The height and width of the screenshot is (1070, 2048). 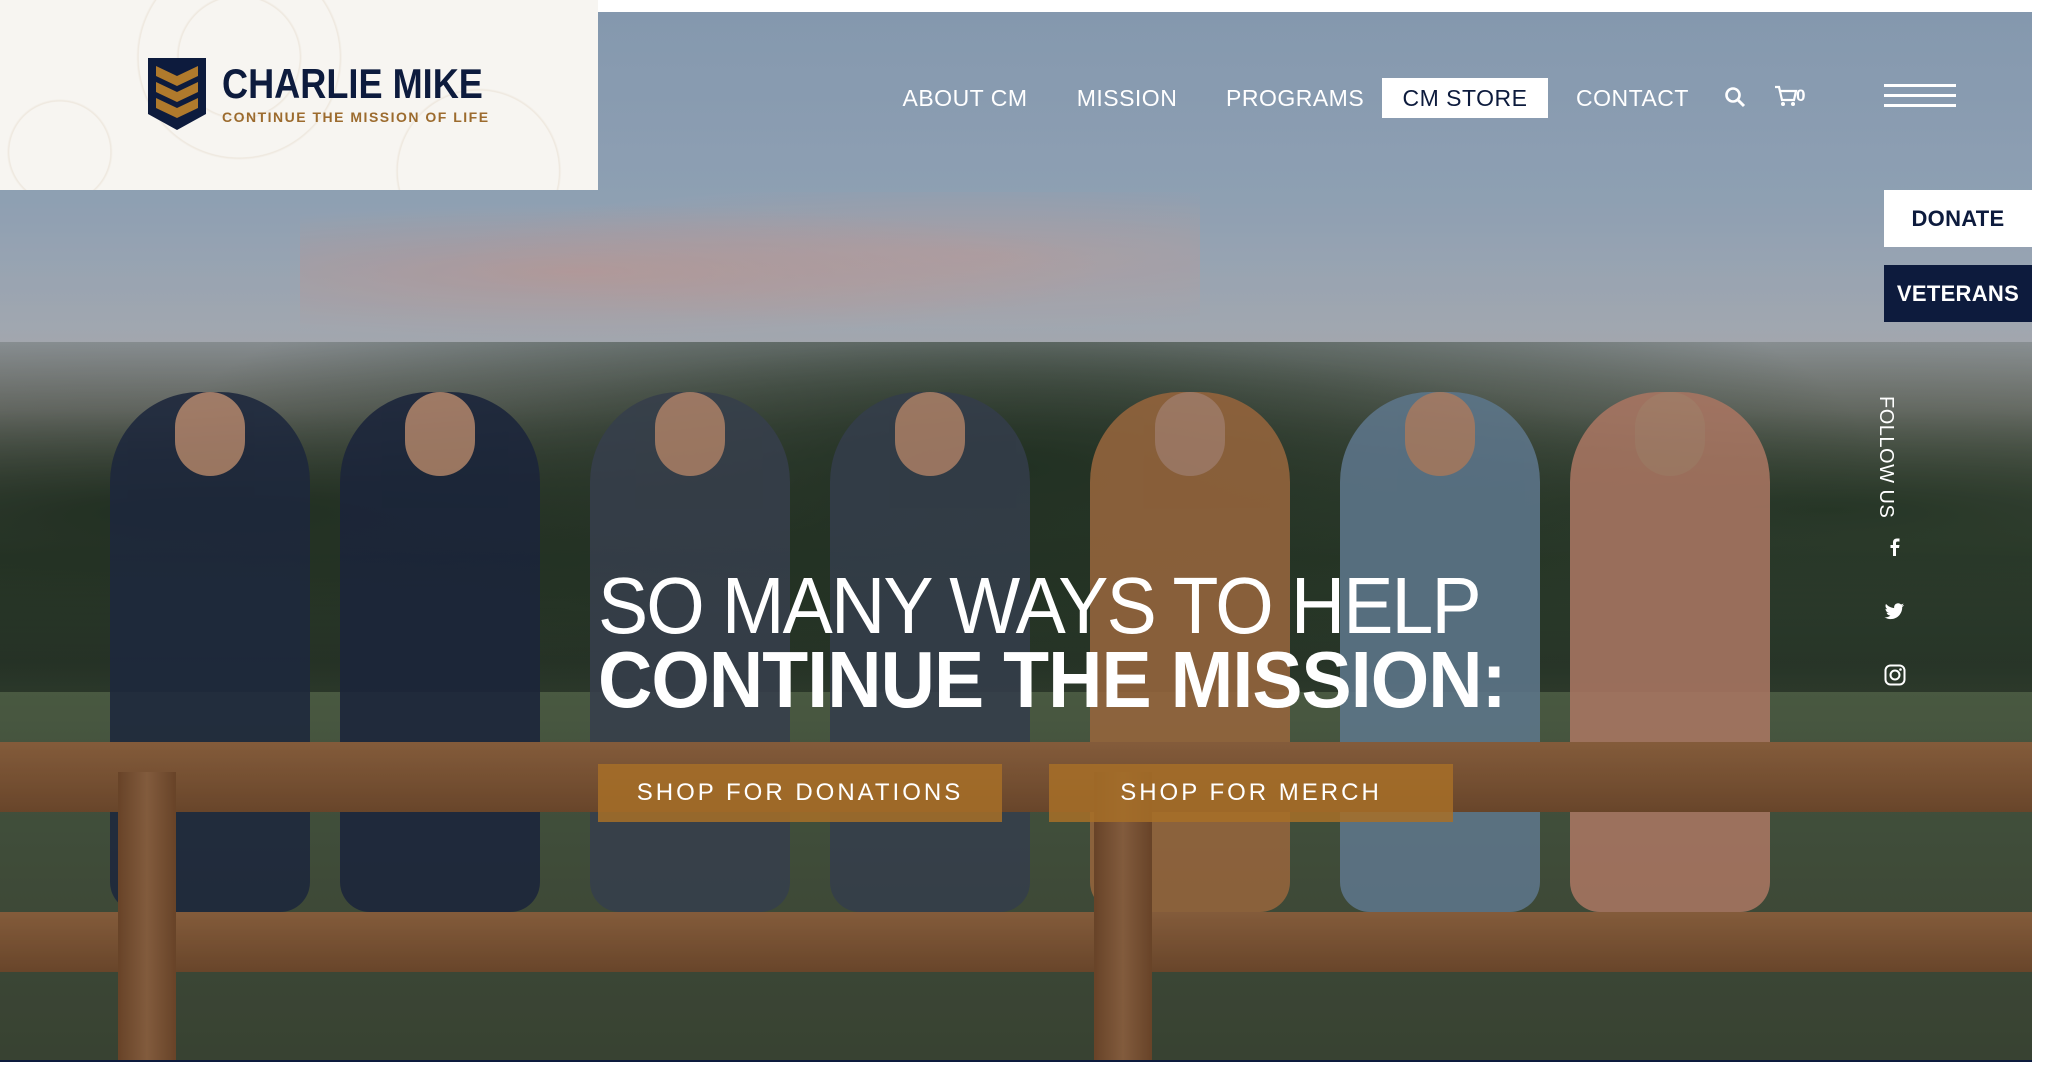 What do you see at coordinates (1465, 98) in the screenshot?
I see `nav-cm-store: CM STORE` at bounding box center [1465, 98].